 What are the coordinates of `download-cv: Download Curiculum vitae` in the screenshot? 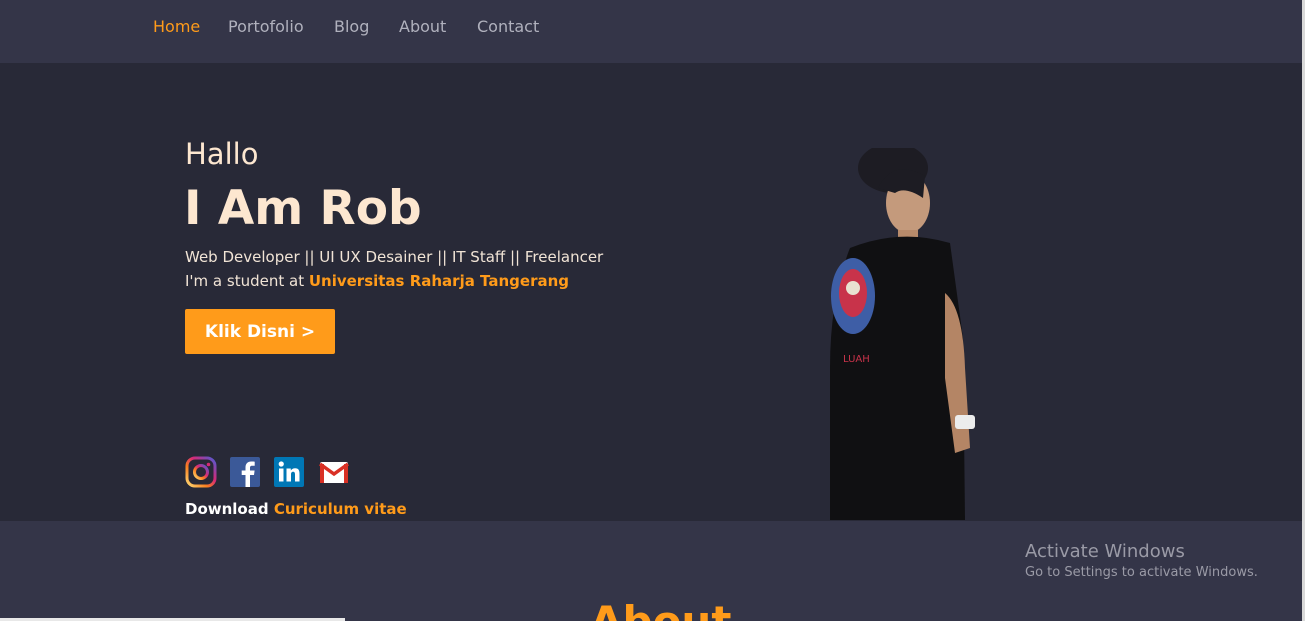 It's located at (296, 509).